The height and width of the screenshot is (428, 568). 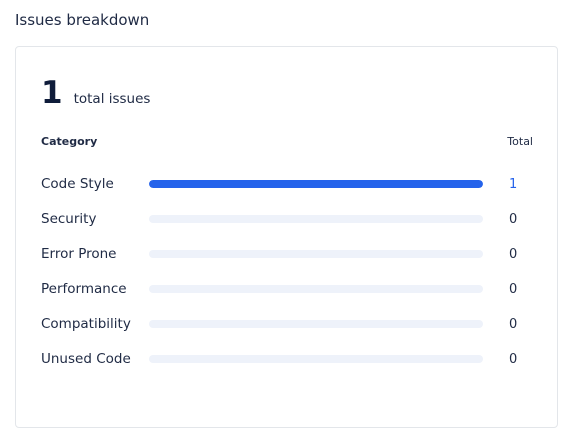 I want to click on category-row-security: Security 0, so click(x=291, y=222).